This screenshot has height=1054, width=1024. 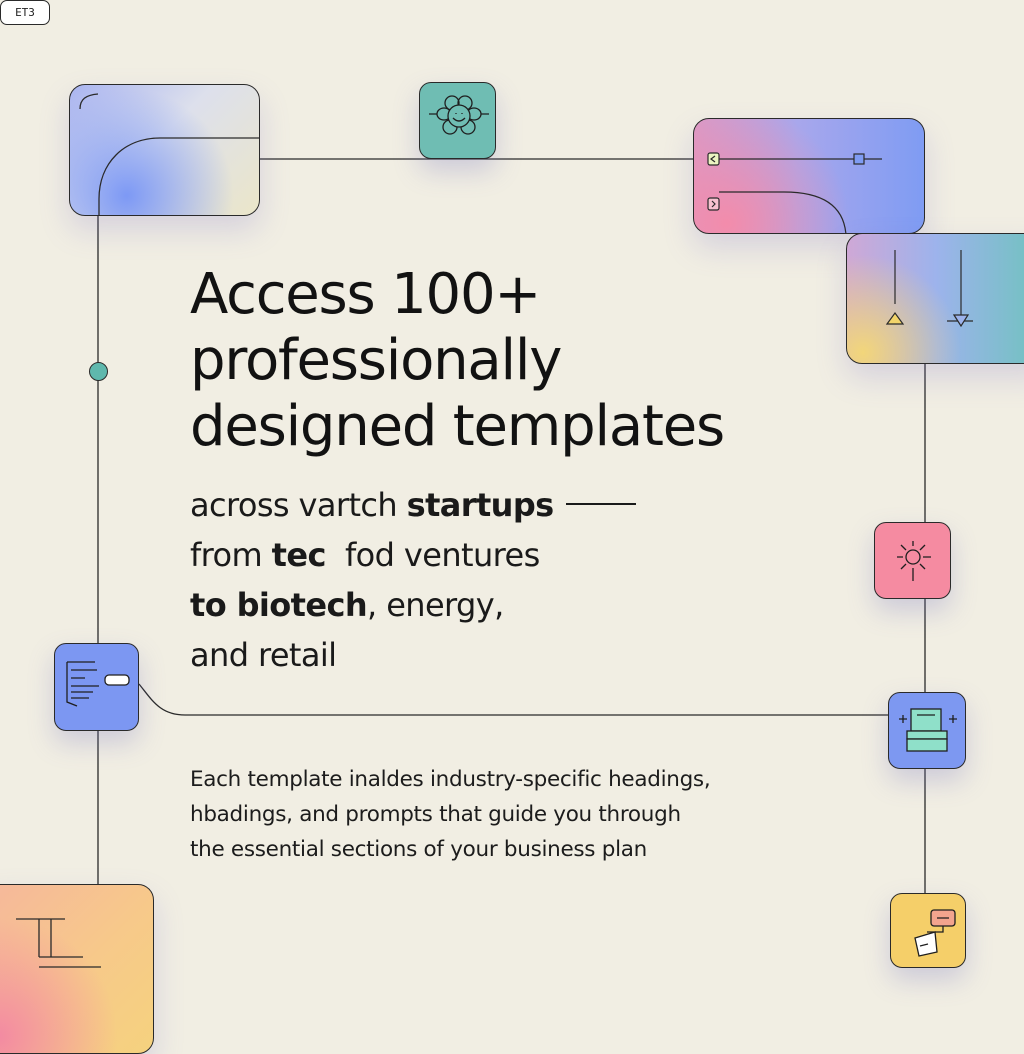 I want to click on tile-flower, so click(x=457, y=120).